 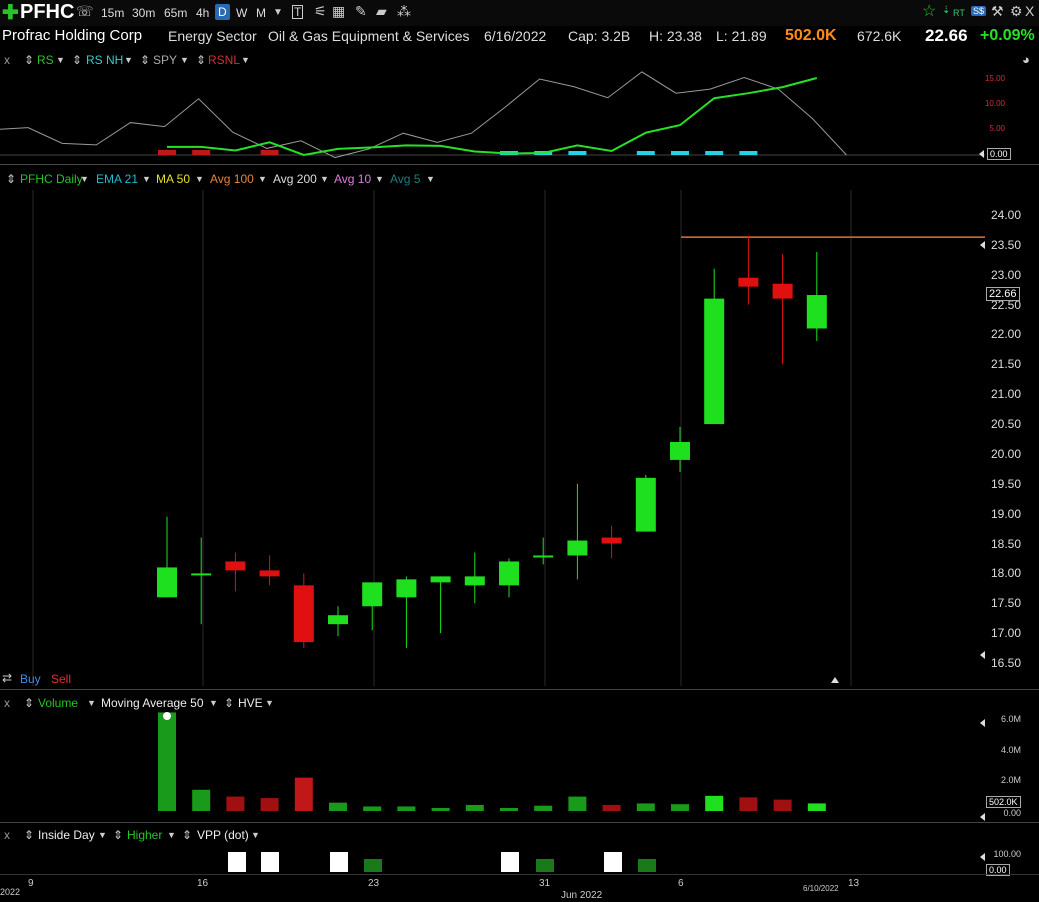 I want to click on phone-icon: ☏, so click(x=85, y=11).